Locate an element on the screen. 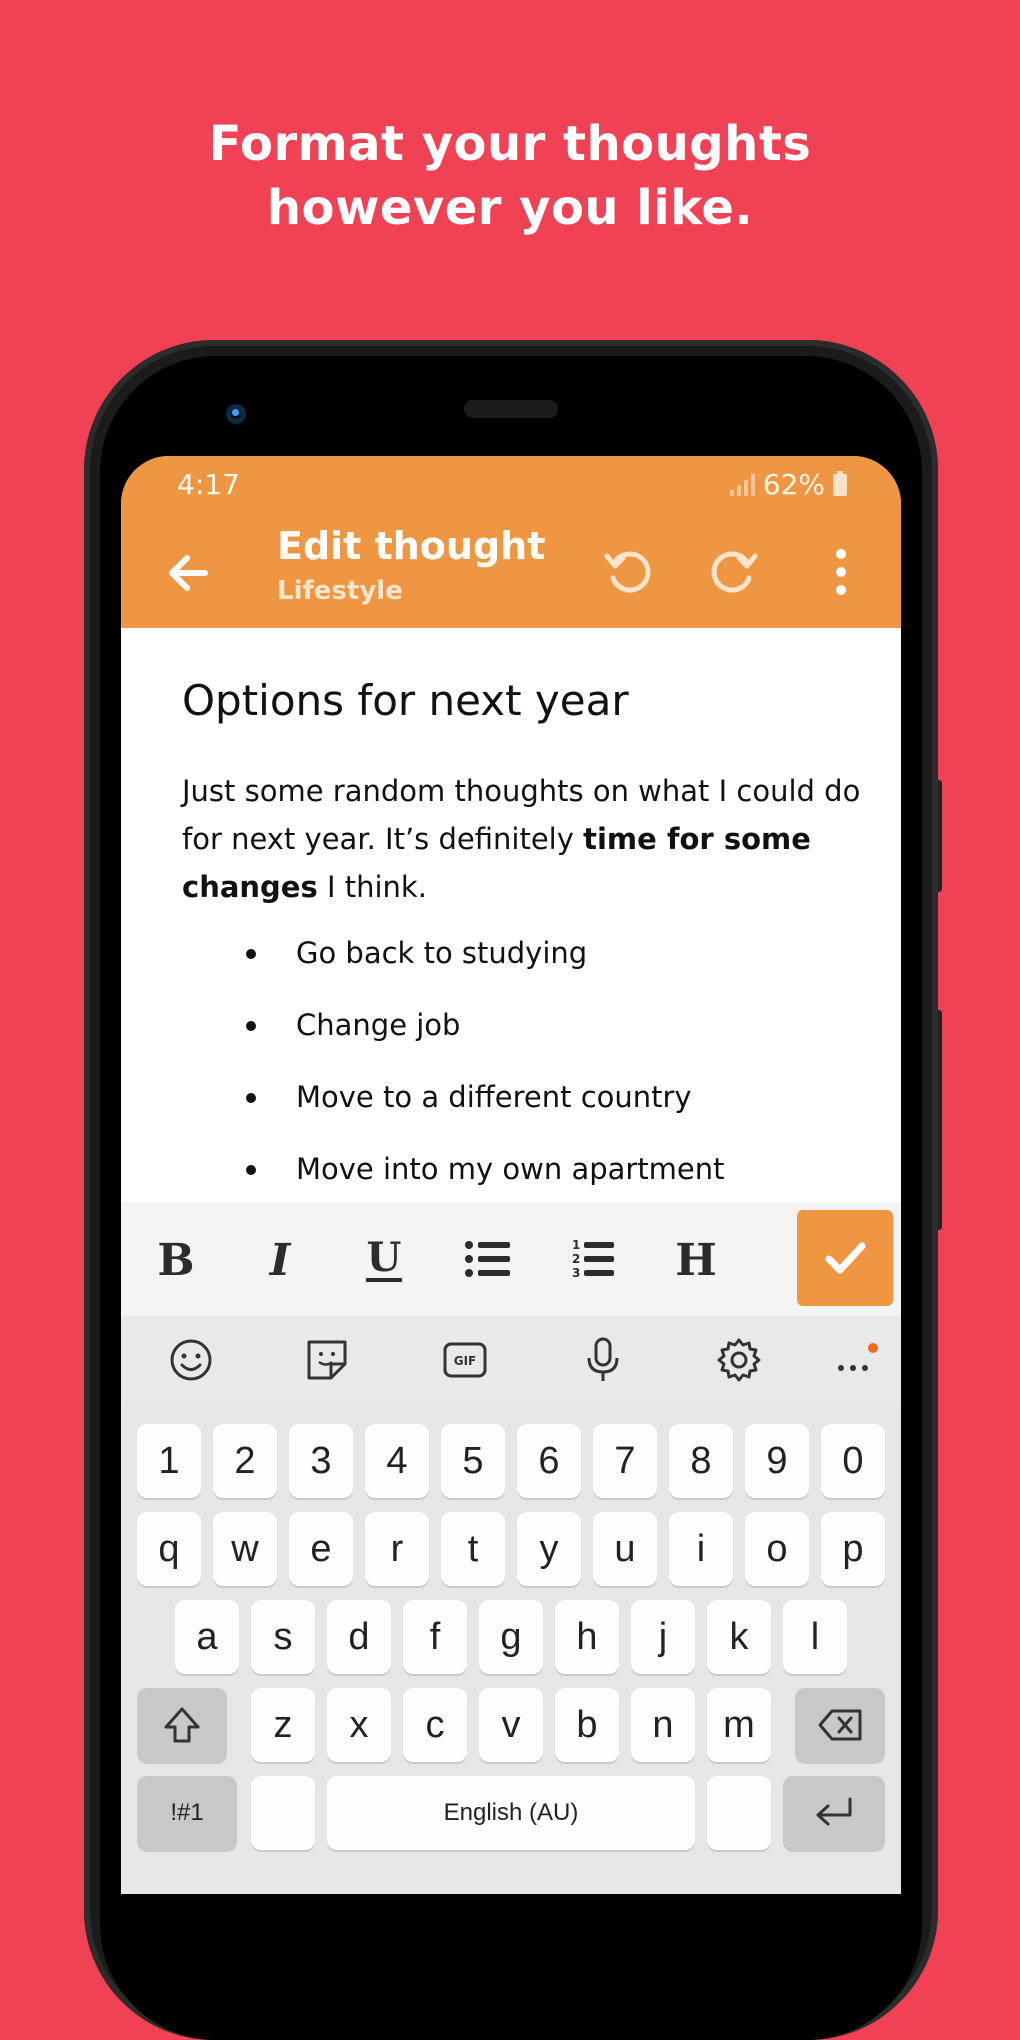 This screenshot has width=1020, height=2040. italic-icon: I is located at coordinates (280, 1260).